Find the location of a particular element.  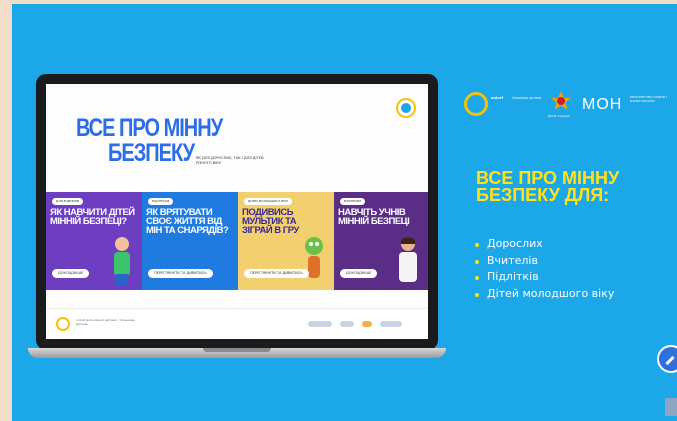

card-tag: ДЛЯ ВЧИТЕЛІВ is located at coordinates (67, 201).